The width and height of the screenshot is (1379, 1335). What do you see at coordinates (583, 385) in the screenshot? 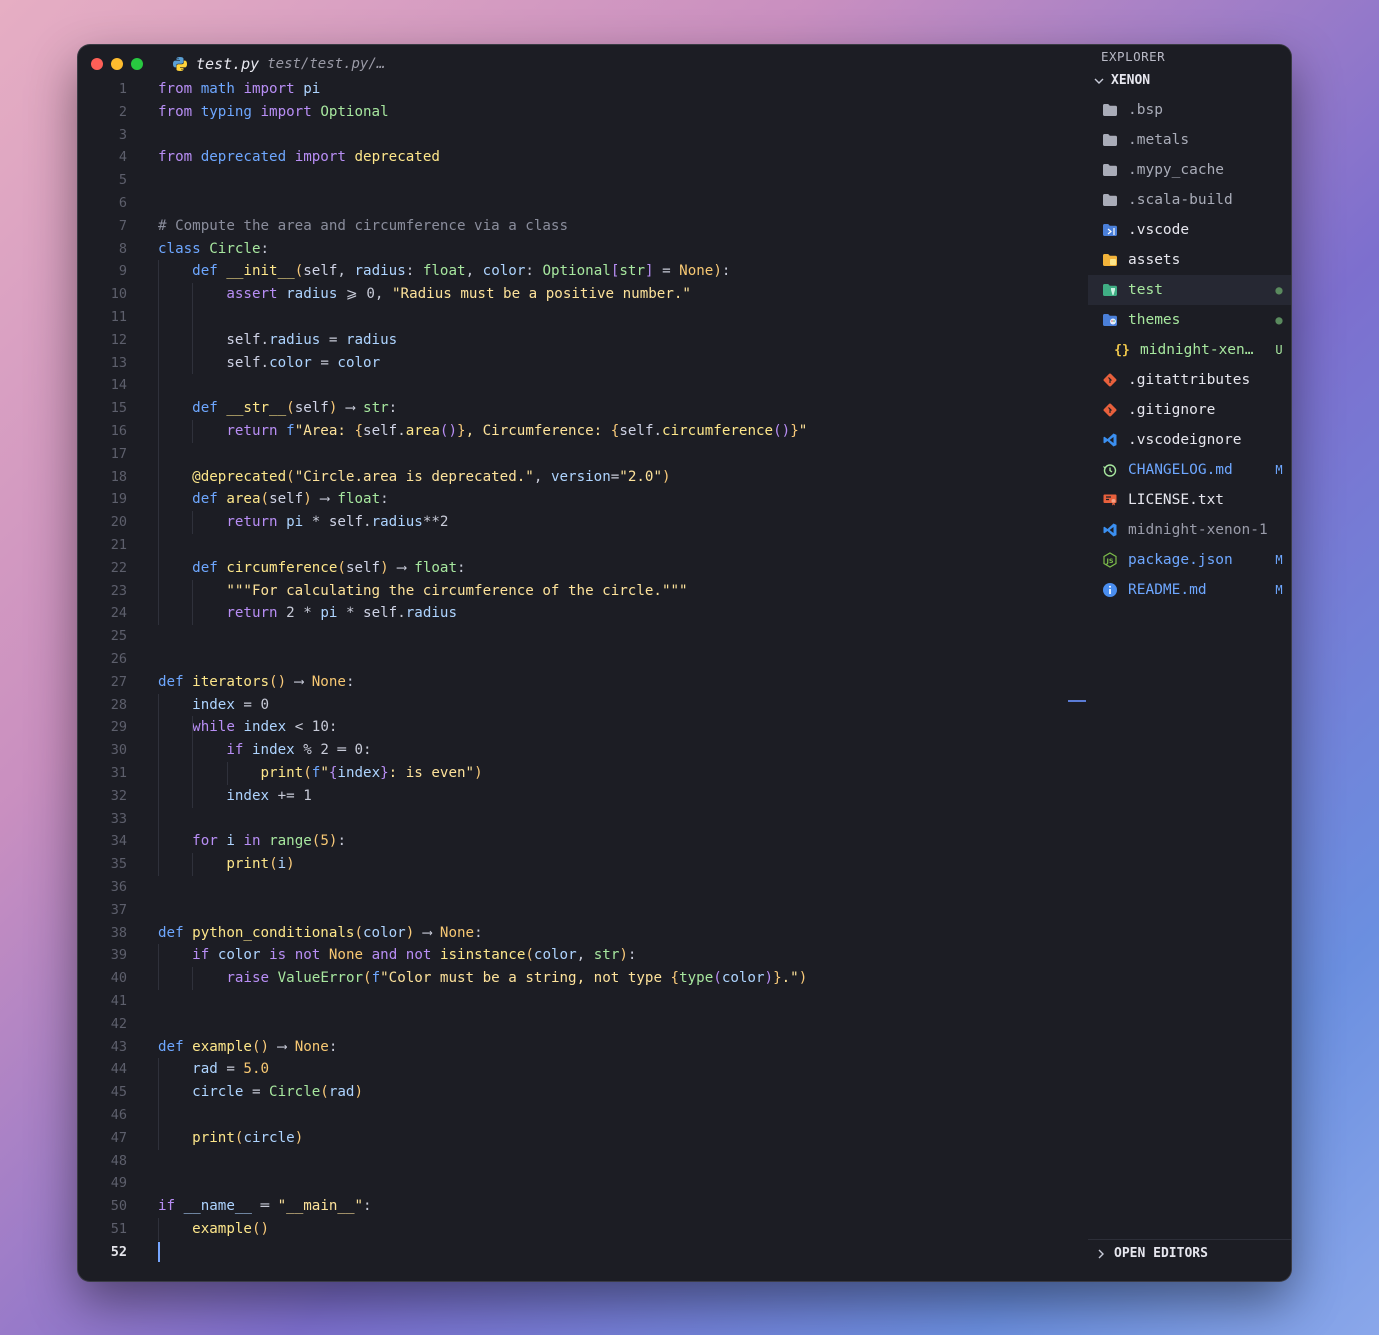
I see `code-line: 14` at bounding box center [583, 385].